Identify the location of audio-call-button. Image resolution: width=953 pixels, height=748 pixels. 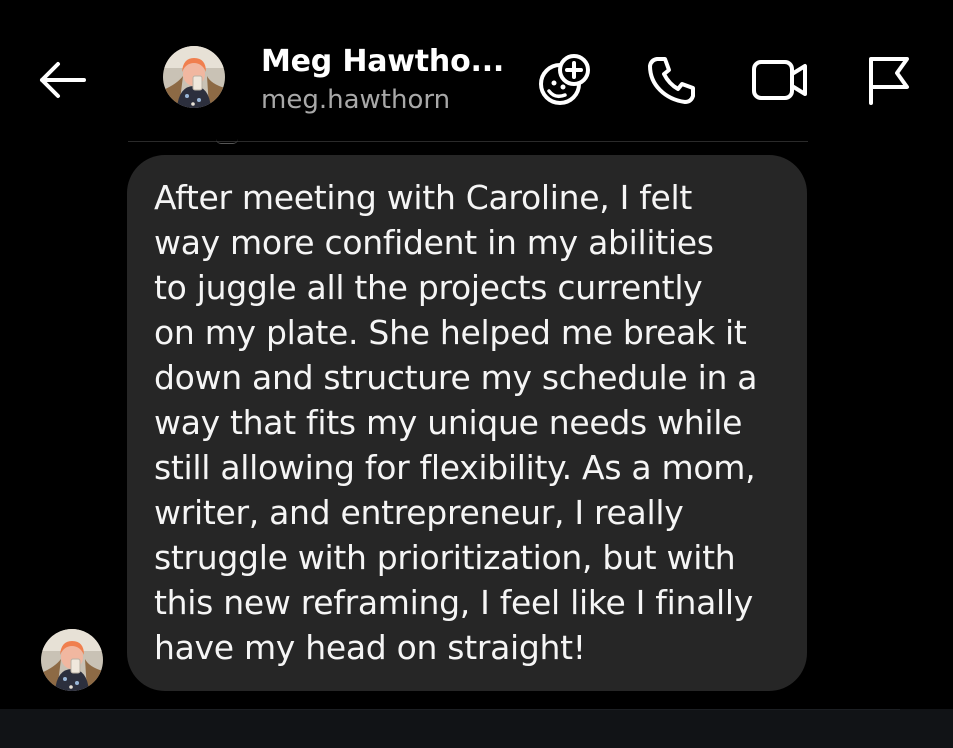
(672, 80).